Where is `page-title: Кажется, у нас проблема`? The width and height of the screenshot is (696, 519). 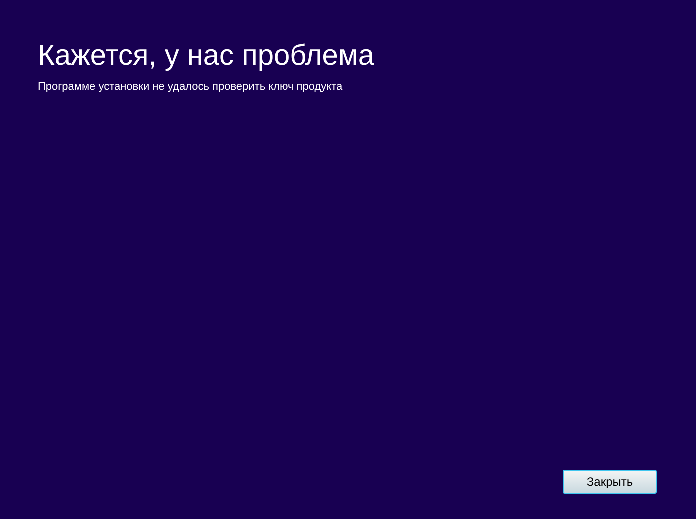 page-title: Кажется, у нас проблема is located at coordinates (207, 56).